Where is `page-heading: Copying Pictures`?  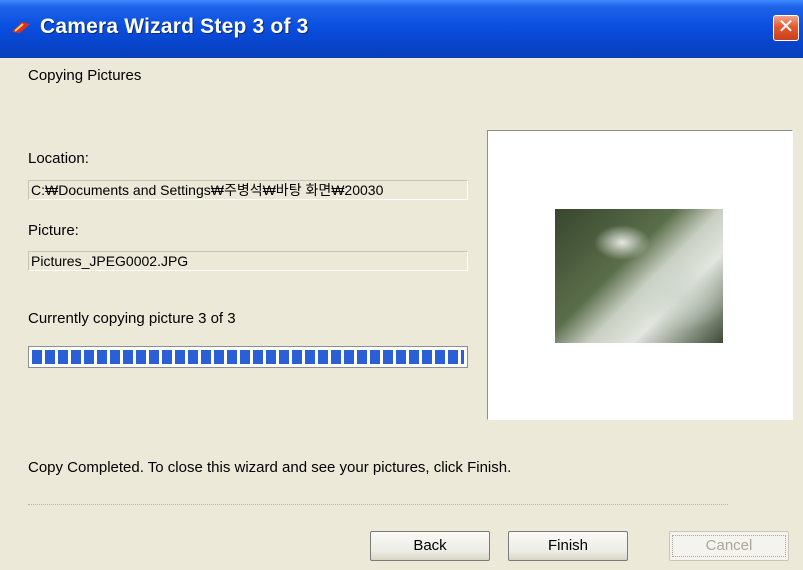
page-heading: Copying Pictures is located at coordinates (85, 75).